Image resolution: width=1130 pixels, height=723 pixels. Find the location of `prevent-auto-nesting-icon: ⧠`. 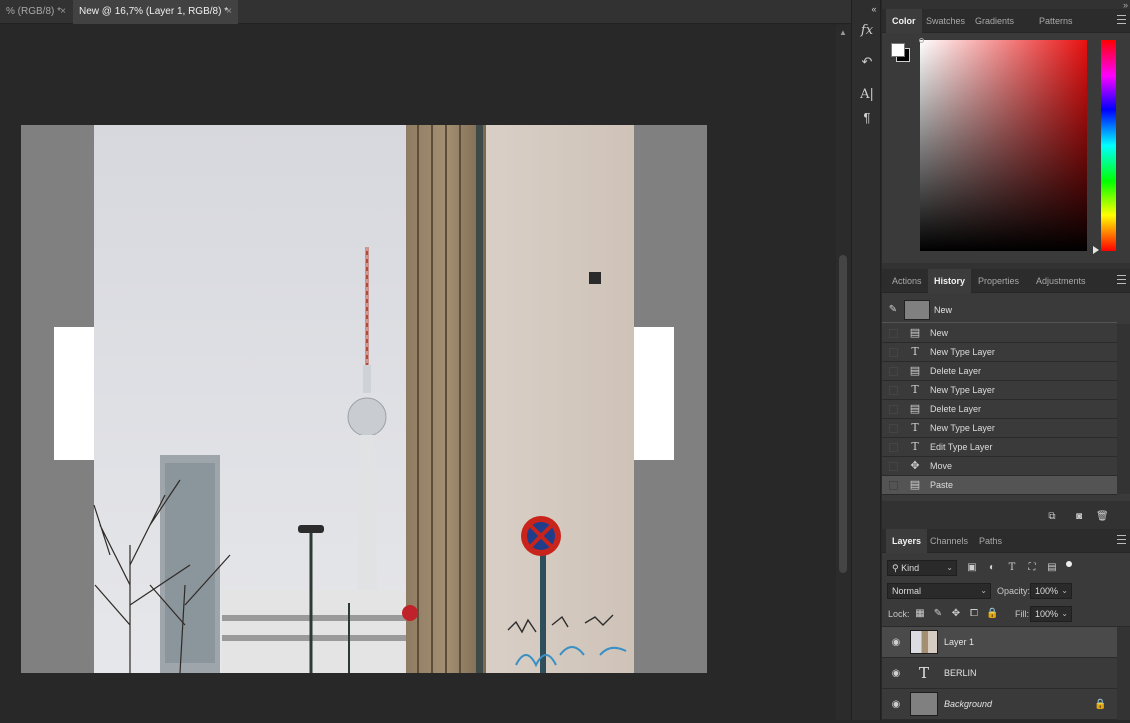

prevent-auto-nesting-icon: ⧠ is located at coordinates (974, 614).